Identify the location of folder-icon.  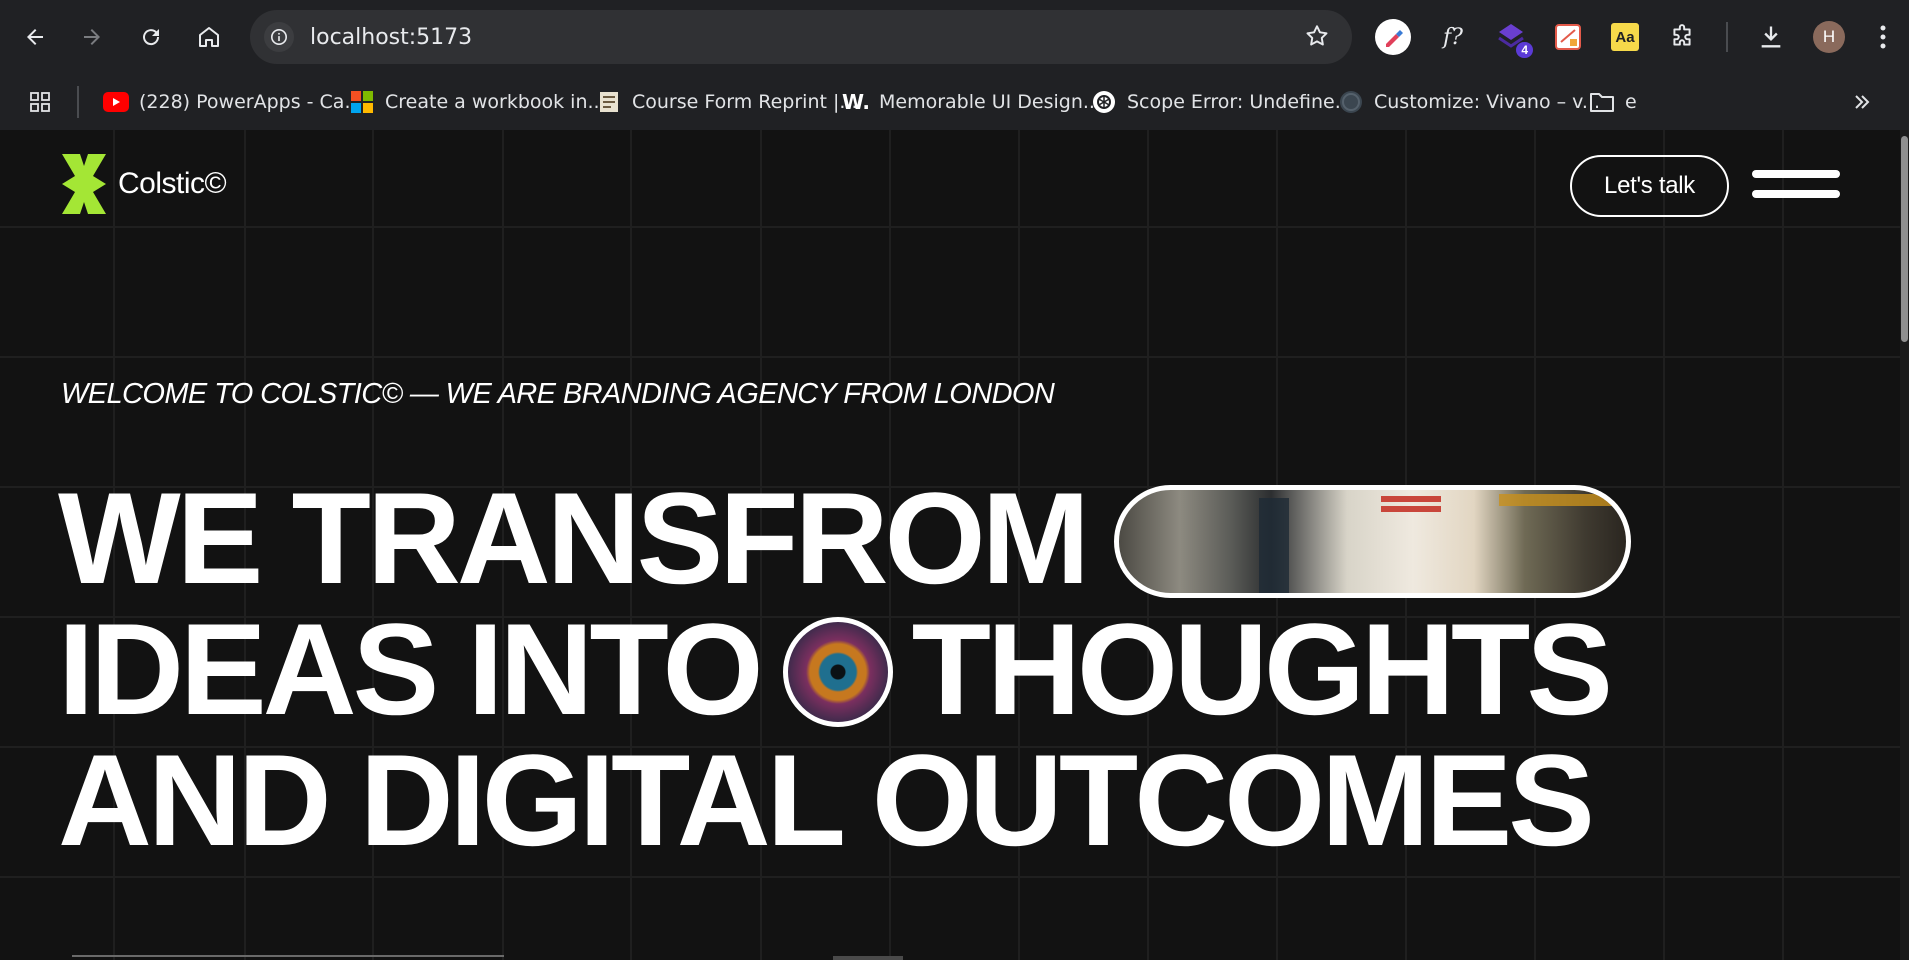
(1602, 102).